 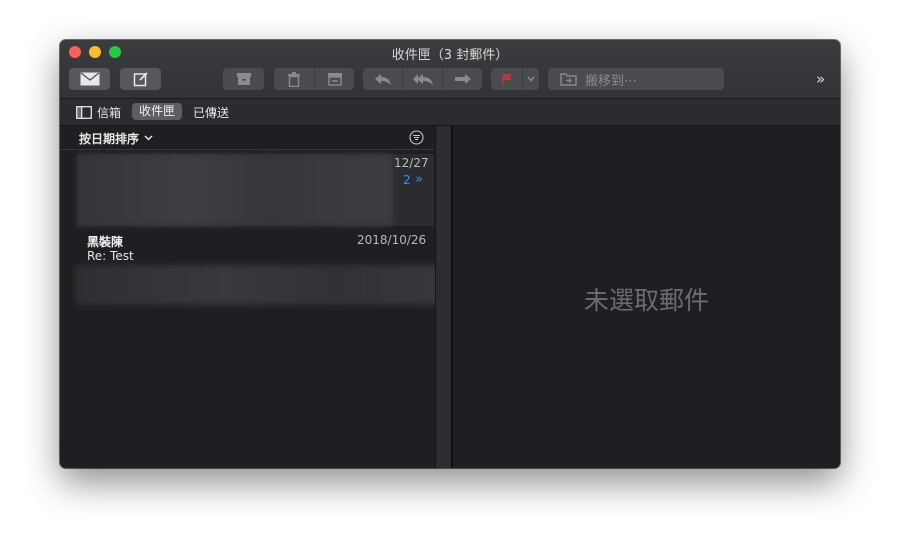 What do you see at coordinates (646, 300) in the screenshot?
I see `no-message-selected-label: 未選取郵件` at bounding box center [646, 300].